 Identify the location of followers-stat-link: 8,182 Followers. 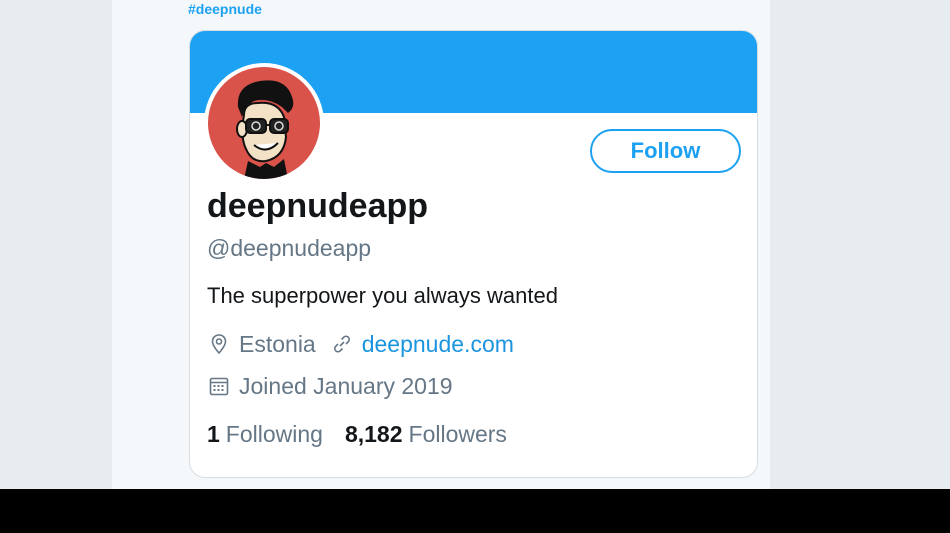
(426, 434).